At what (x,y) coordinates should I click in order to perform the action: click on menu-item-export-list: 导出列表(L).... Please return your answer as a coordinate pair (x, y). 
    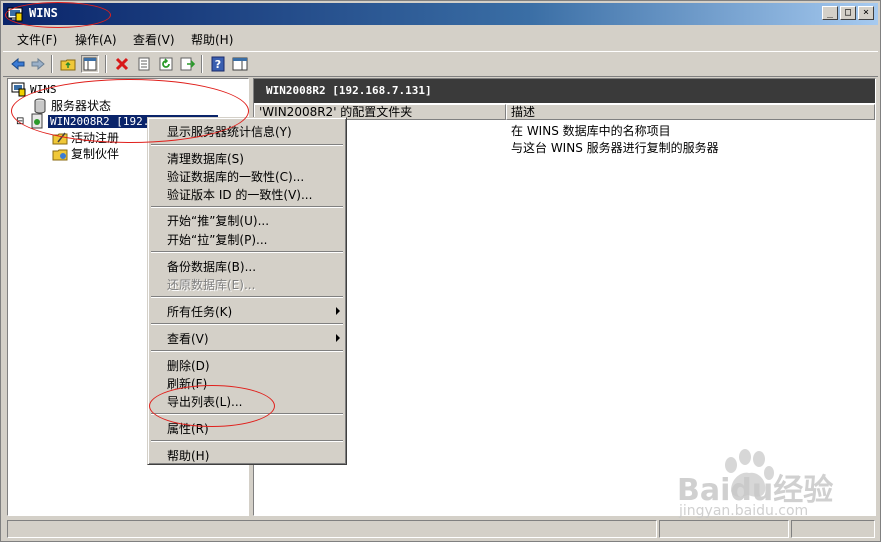
    Looking at the image, I should click on (205, 401).